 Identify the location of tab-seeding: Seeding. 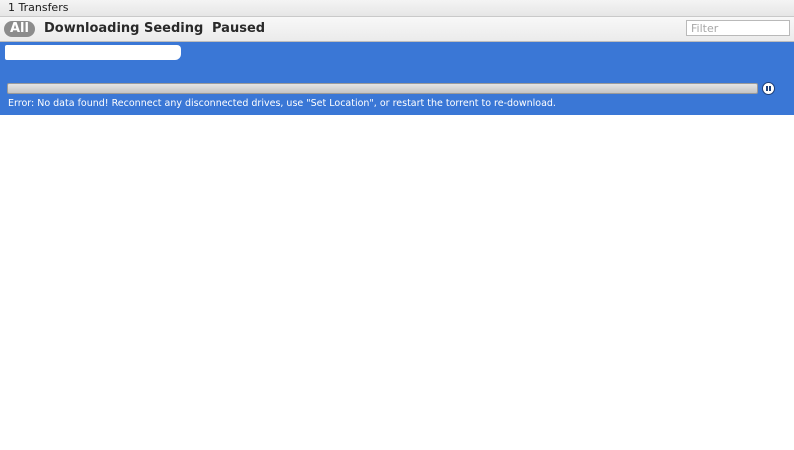
(173, 29).